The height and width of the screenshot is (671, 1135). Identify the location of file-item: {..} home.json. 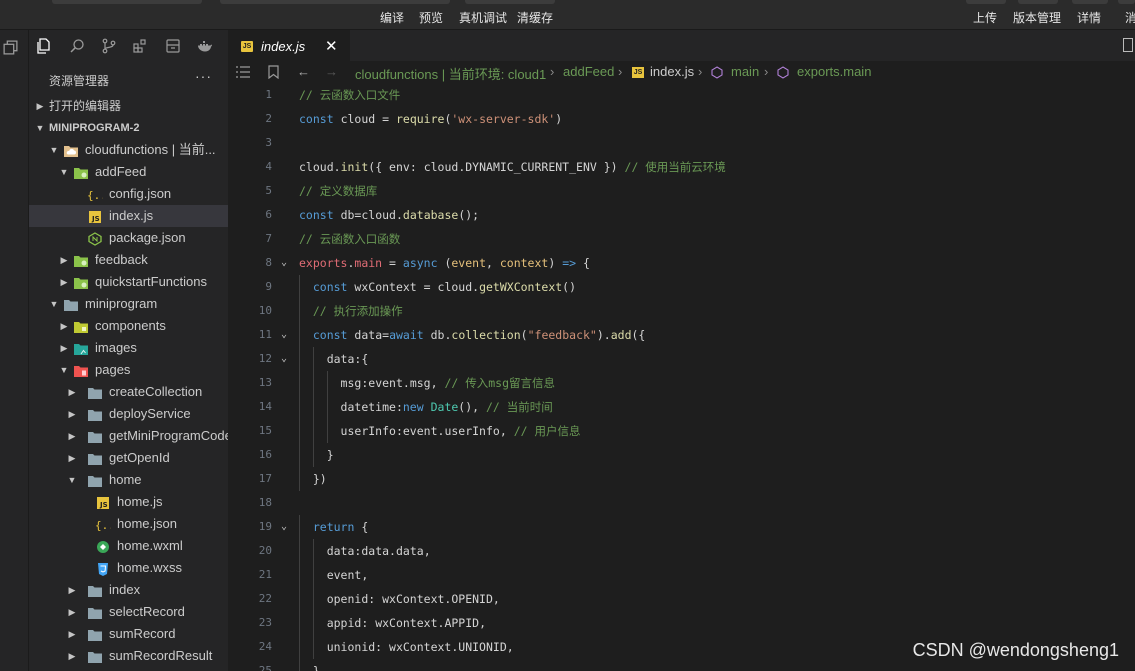
(128, 524).